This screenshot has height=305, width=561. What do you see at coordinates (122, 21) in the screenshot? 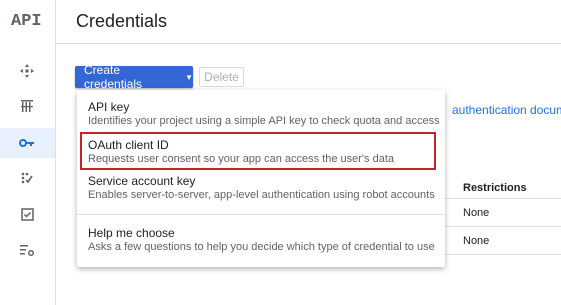
I see `page-title: Credentials` at bounding box center [122, 21].